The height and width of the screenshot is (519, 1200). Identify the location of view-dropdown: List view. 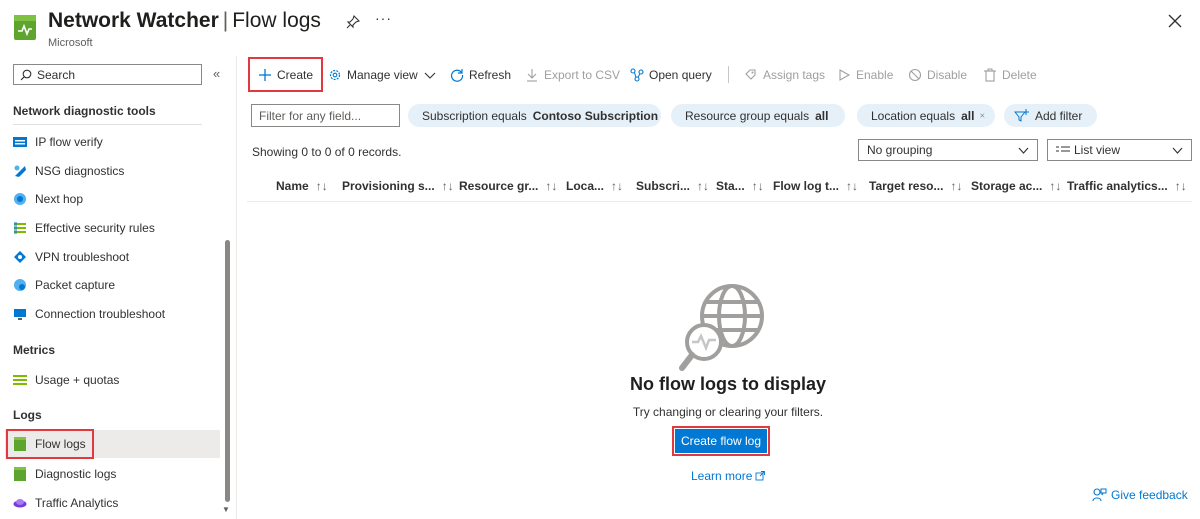
(1119, 150).